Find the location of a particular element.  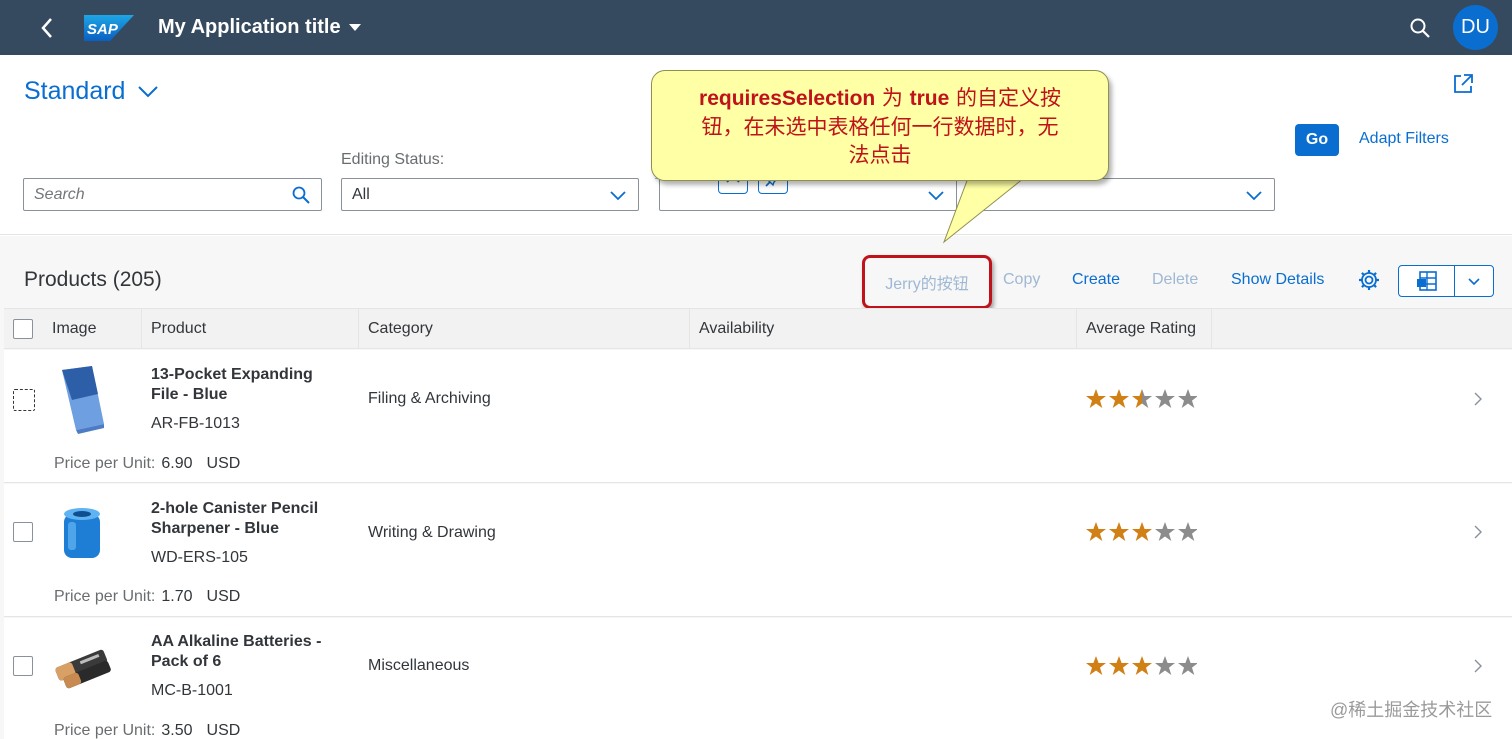

product-id: WD-ERS-105 is located at coordinates (199, 557).